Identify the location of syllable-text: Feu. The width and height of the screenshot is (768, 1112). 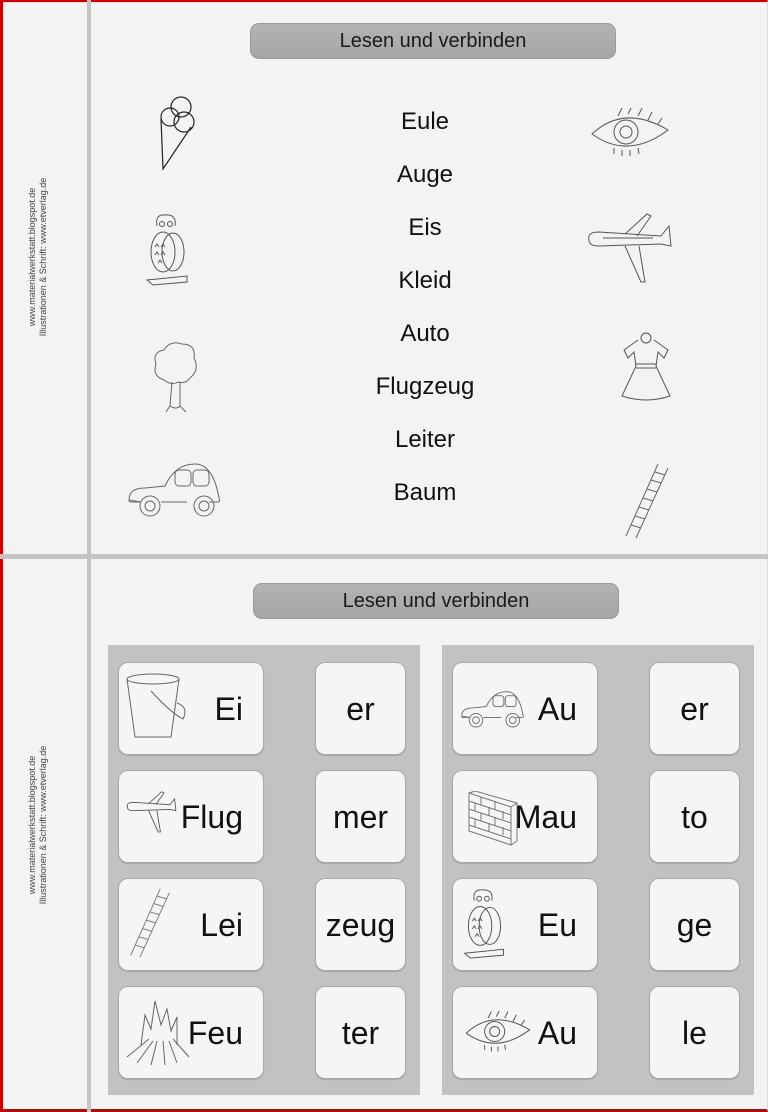
(215, 1033).